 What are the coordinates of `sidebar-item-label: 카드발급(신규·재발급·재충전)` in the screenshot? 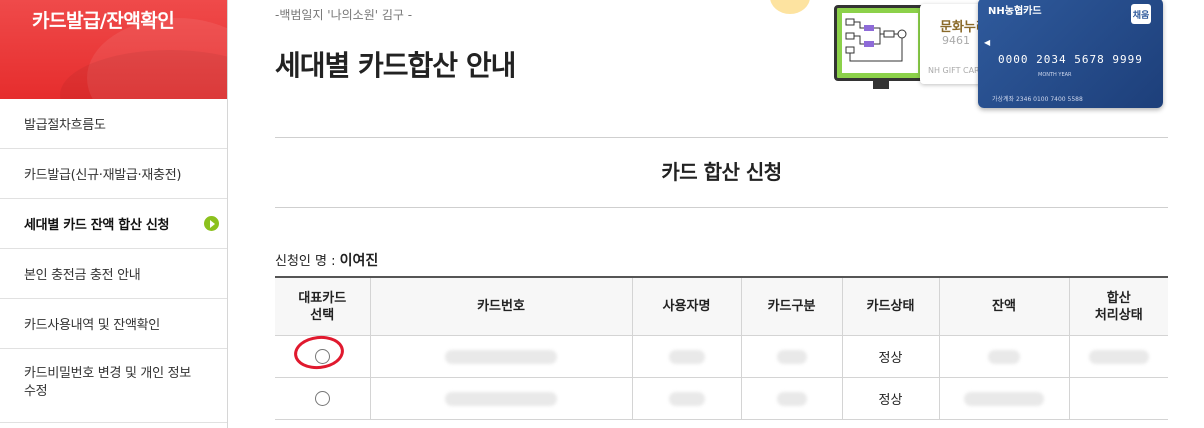 It's located at (103, 175).